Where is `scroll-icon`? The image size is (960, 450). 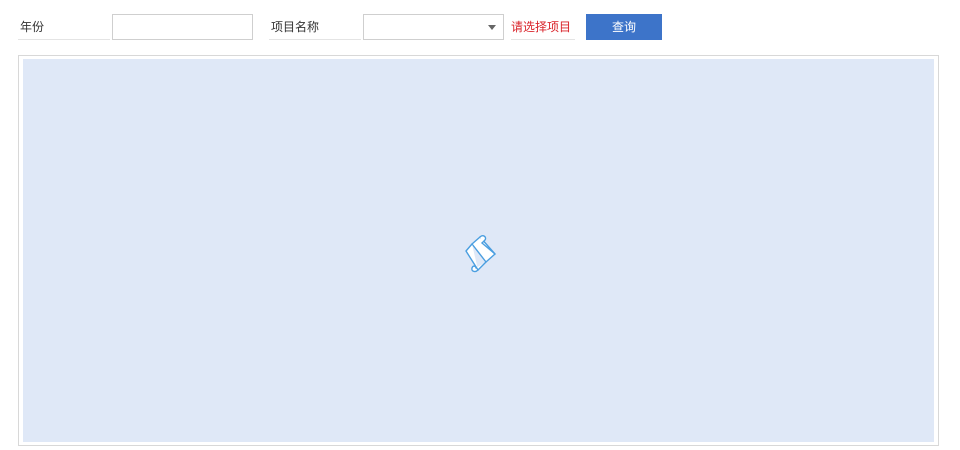
scroll-icon is located at coordinates (480, 254).